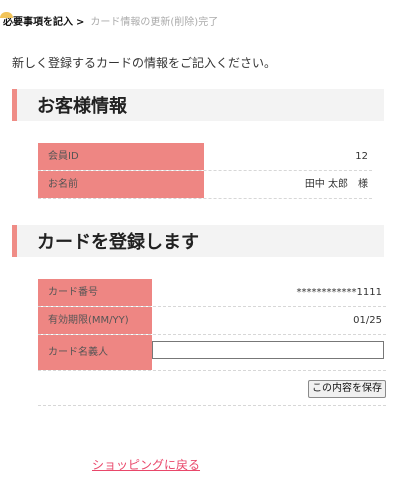  I want to click on card-holder-row: カード名義人, so click(212, 353).